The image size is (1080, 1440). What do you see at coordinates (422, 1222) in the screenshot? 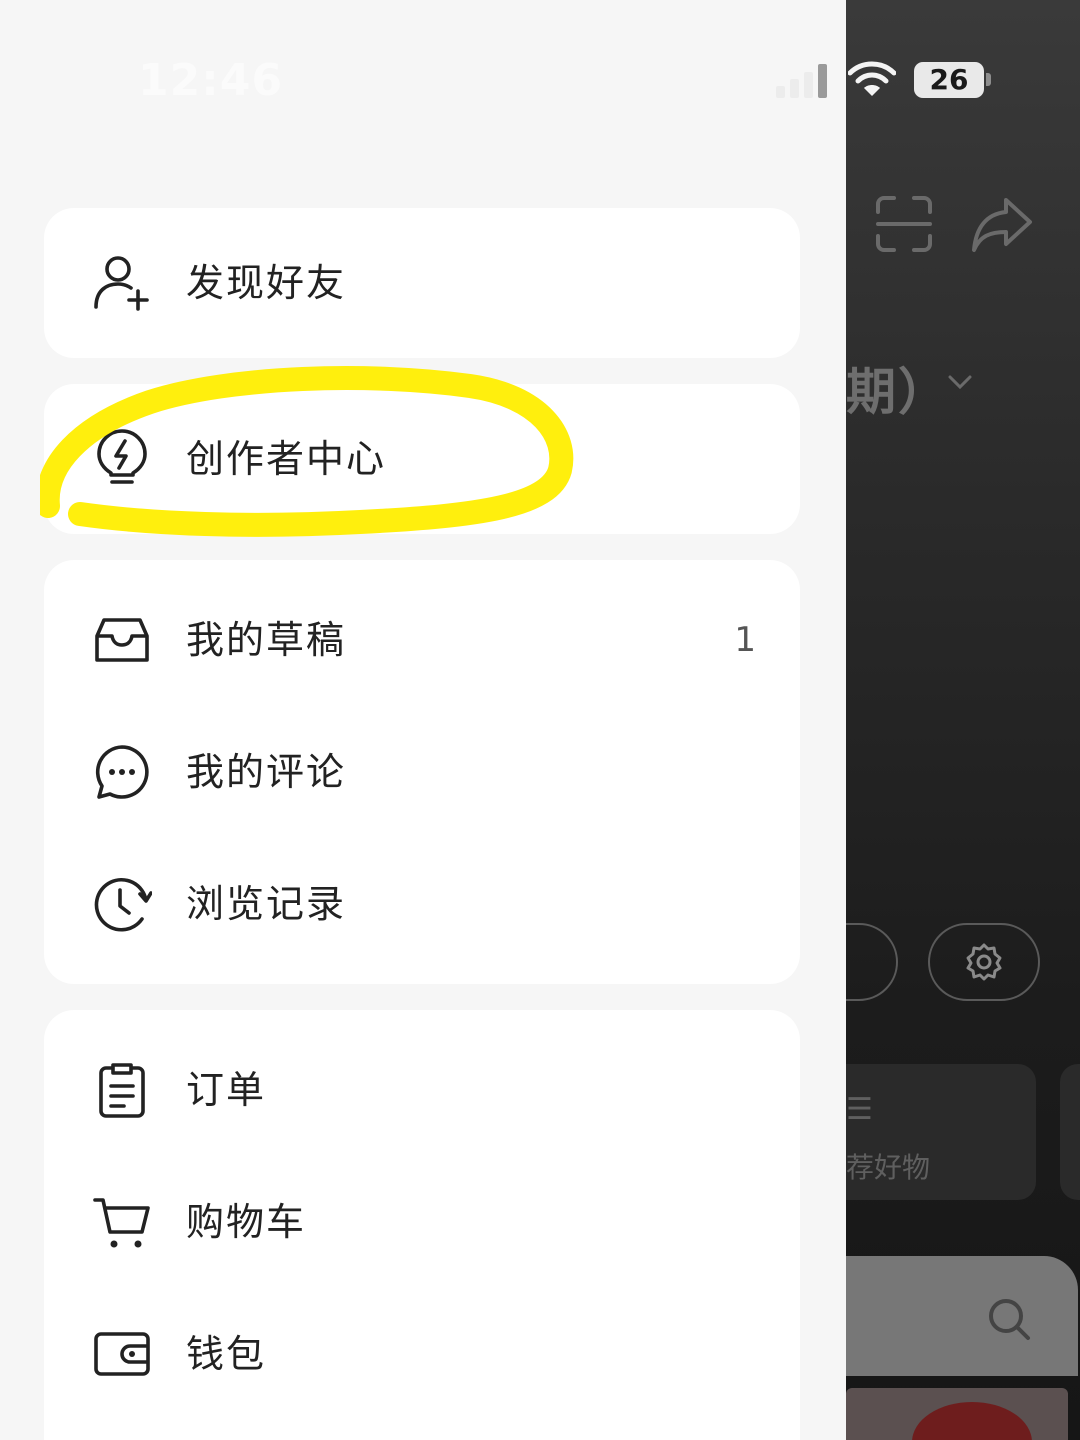
I see `menu-item-cart: 购物车` at bounding box center [422, 1222].